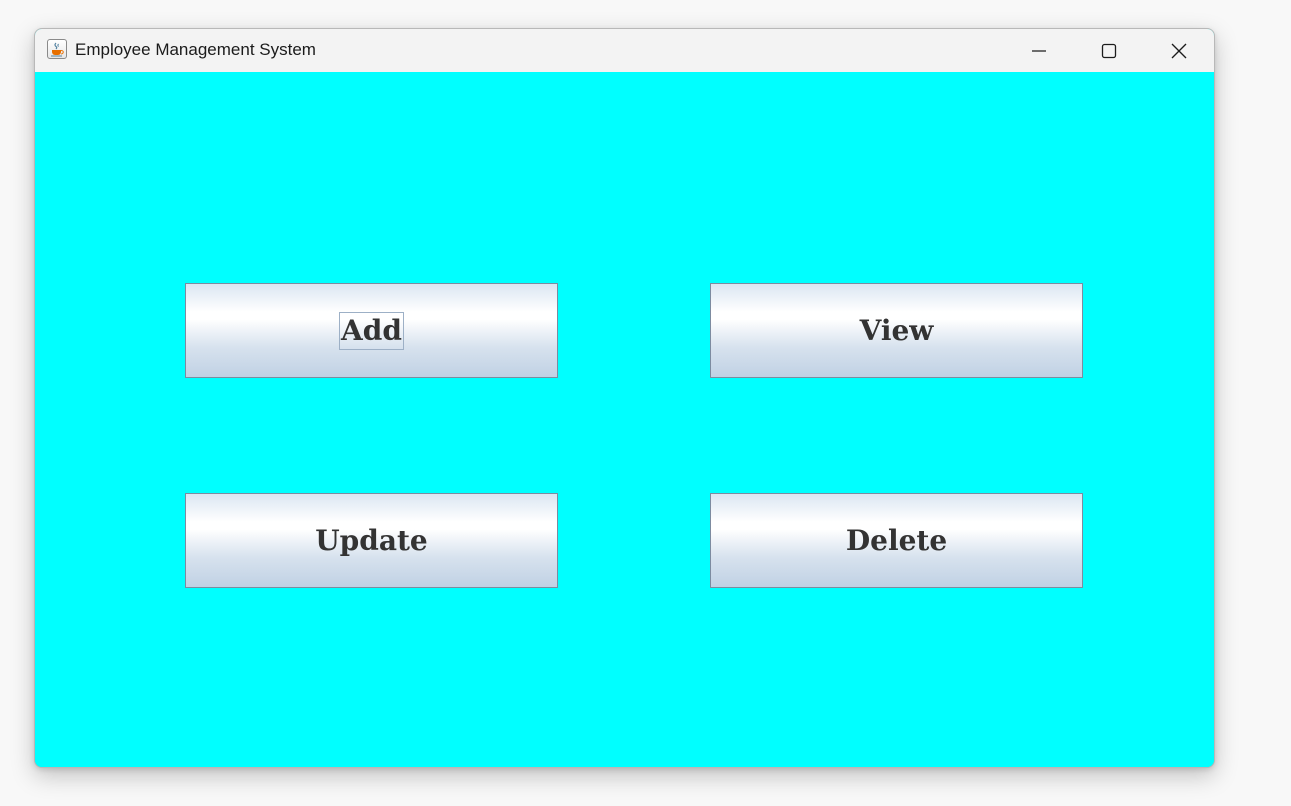 The height and width of the screenshot is (806, 1291). I want to click on window-controls, so click(1109, 50).